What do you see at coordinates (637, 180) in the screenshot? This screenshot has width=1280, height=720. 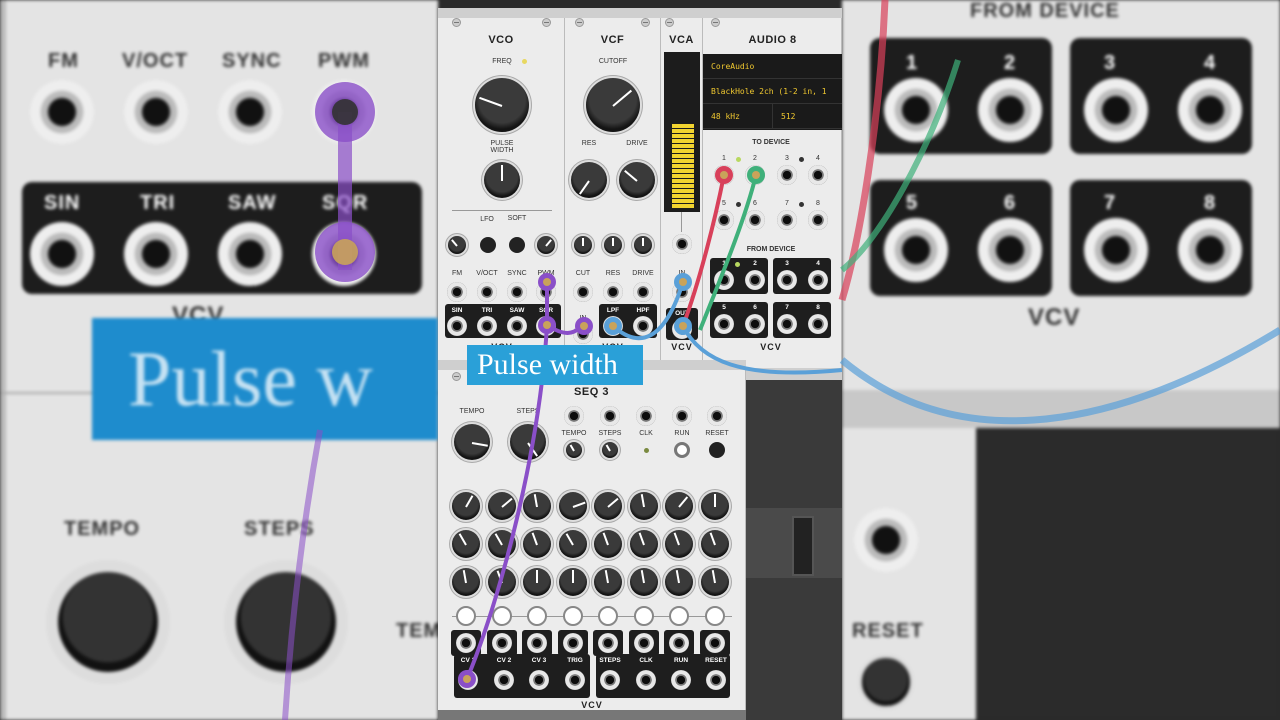 I see `vcf-drive-knob` at bounding box center [637, 180].